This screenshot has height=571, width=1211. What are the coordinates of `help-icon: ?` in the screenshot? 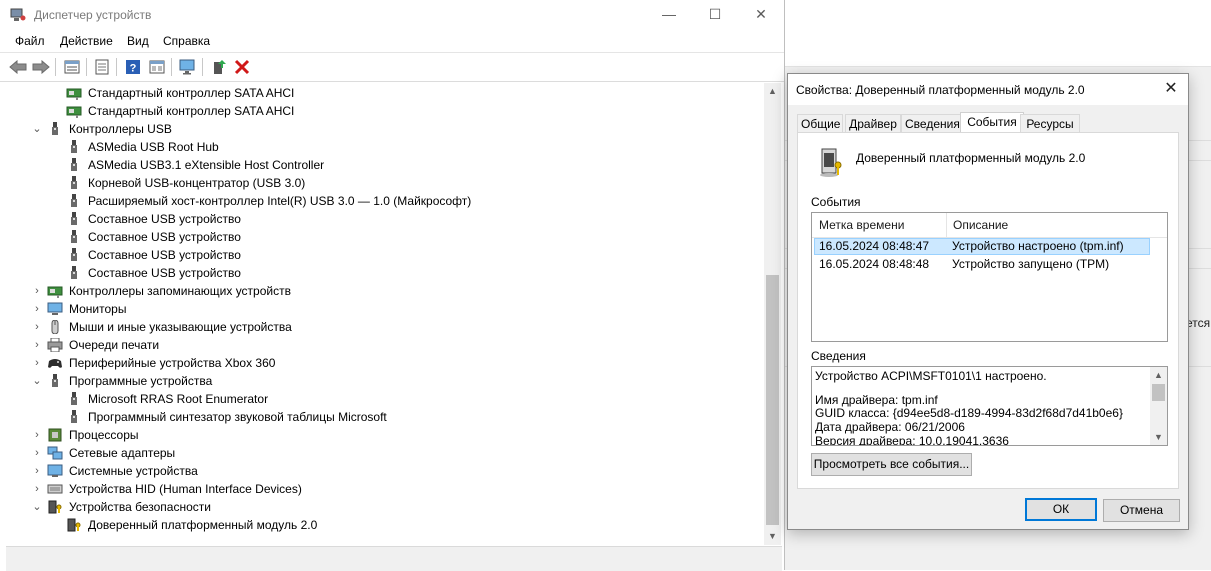 It's located at (133, 67).